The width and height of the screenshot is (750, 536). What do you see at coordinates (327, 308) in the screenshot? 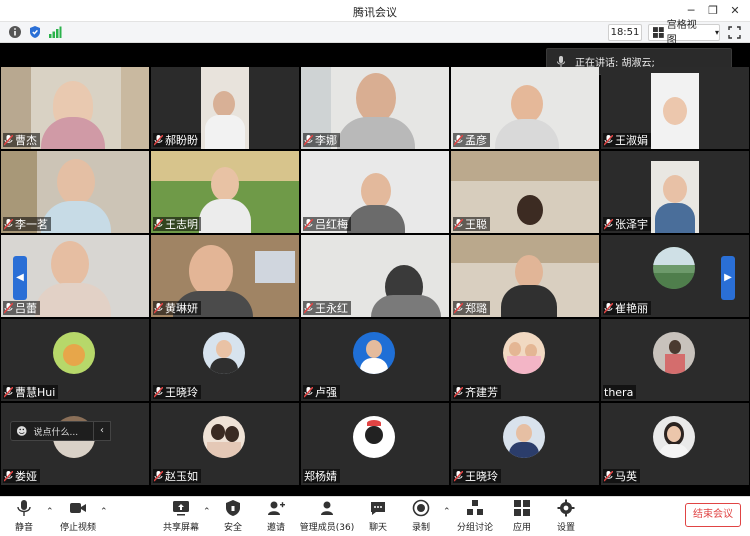
I see `participant-name: 王永红` at bounding box center [327, 308].